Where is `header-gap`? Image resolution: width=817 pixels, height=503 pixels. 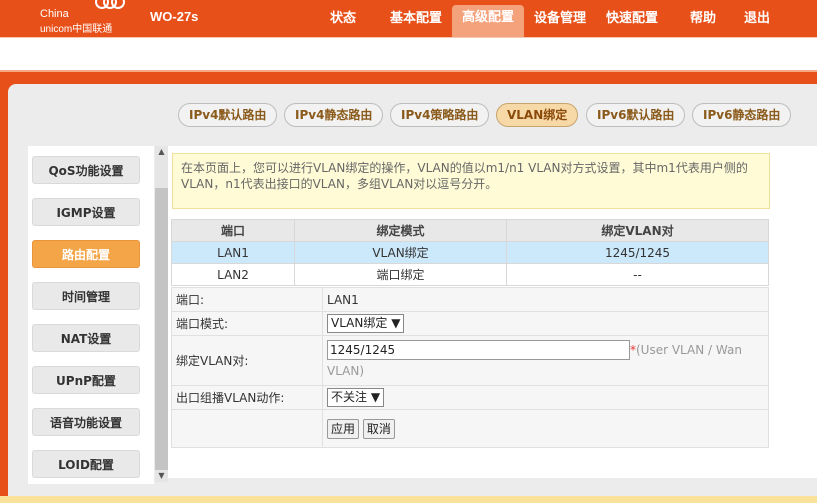 header-gap is located at coordinates (408, 51).